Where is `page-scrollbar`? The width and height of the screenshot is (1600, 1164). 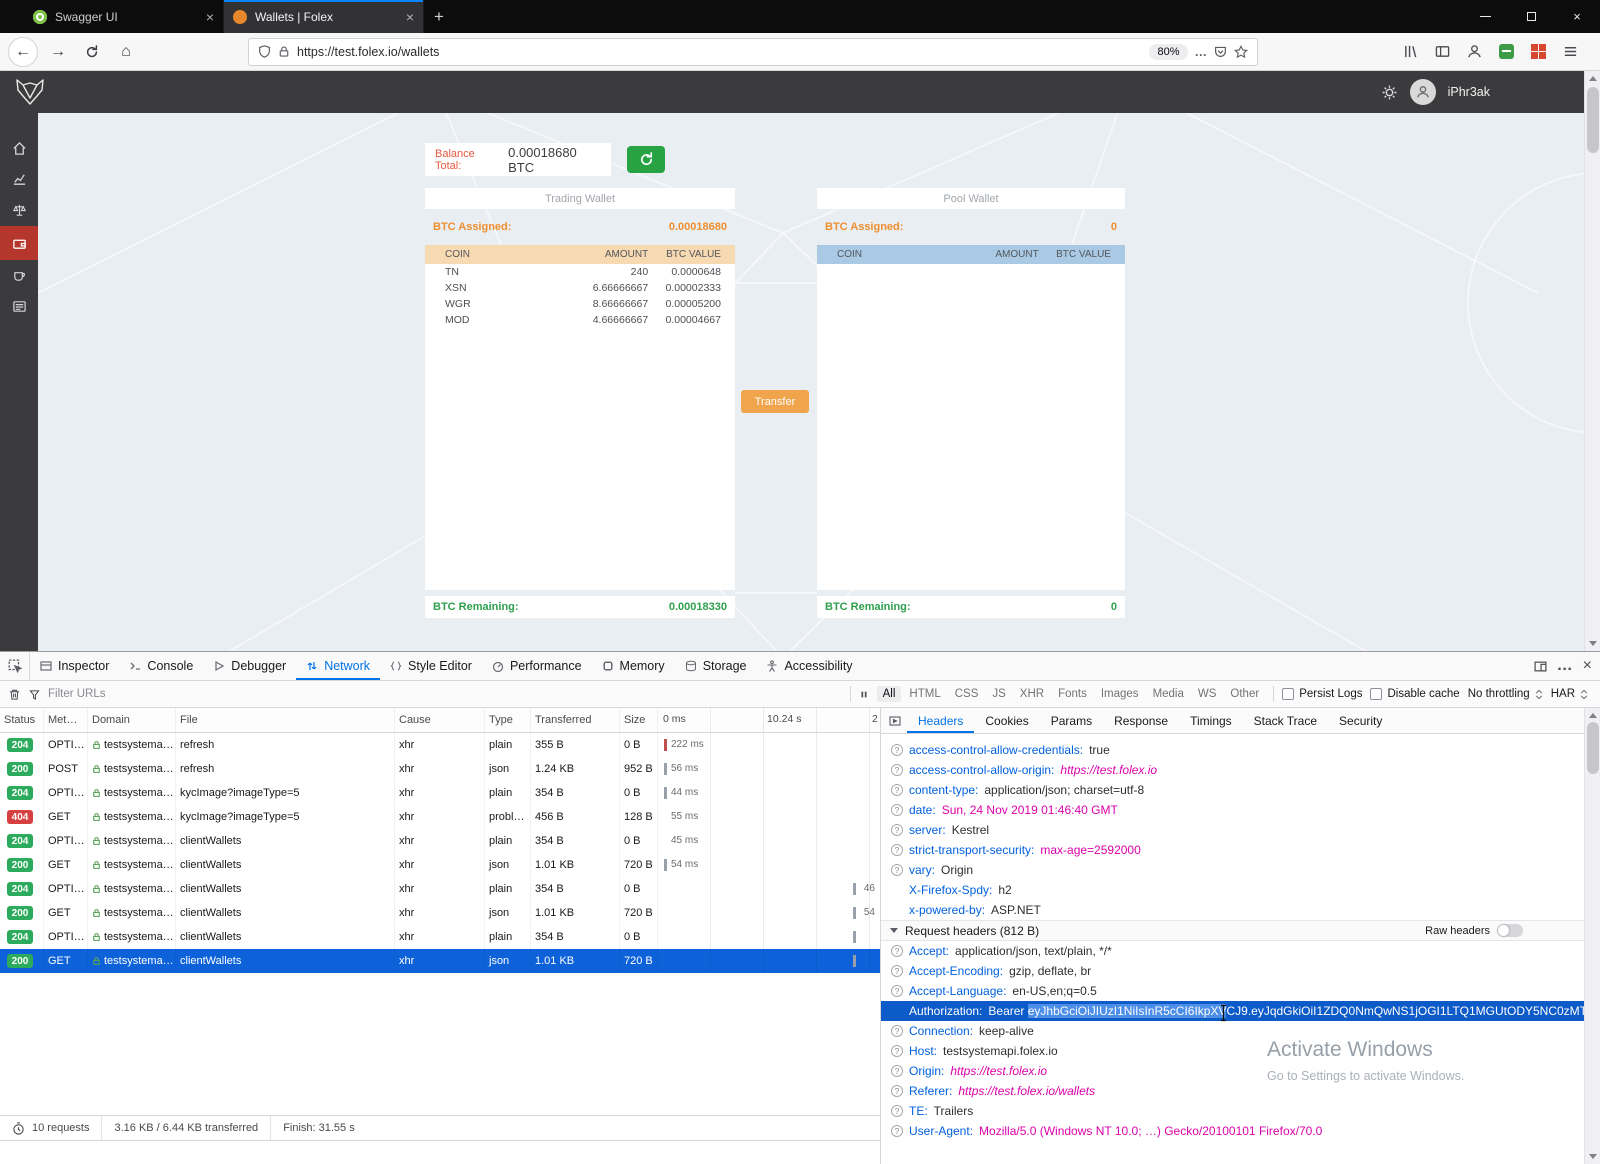
page-scrollbar is located at coordinates (1592, 361).